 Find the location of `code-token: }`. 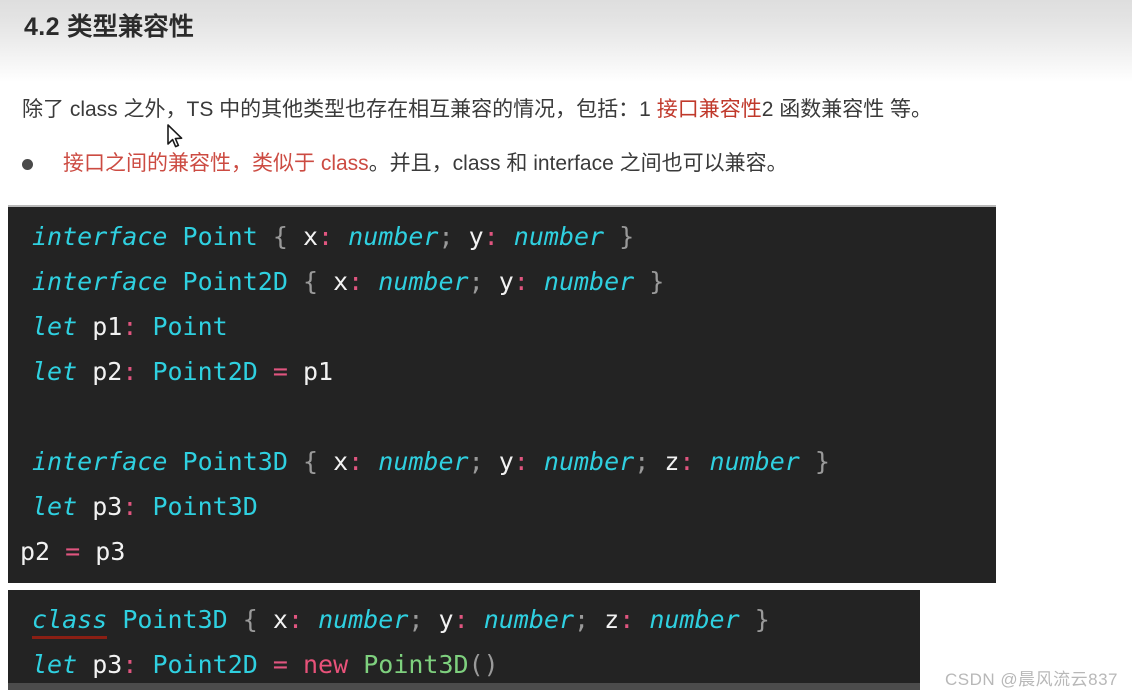

code-token: } is located at coordinates (762, 619).